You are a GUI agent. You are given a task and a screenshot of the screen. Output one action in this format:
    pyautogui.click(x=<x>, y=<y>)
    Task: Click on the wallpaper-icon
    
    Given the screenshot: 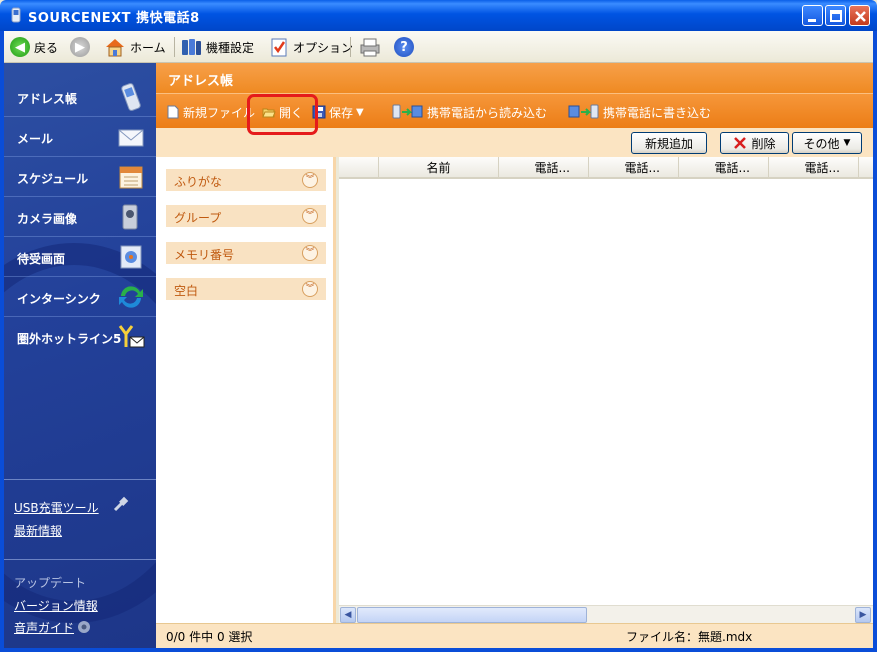 What is the action you would take?
    pyautogui.click(x=131, y=257)
    